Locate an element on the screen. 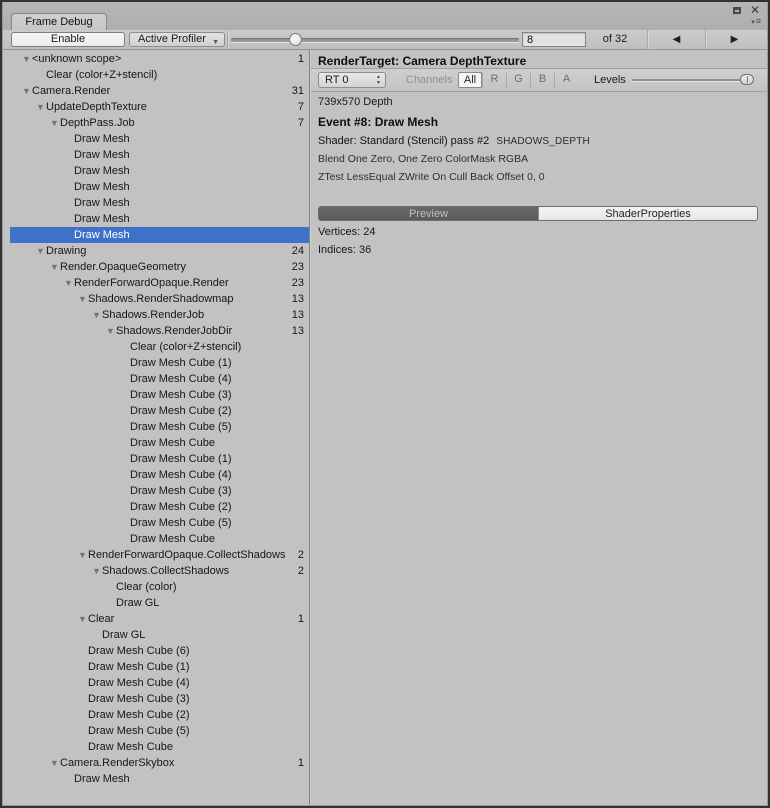 This screenshot has height=808, width=770. levels-slider-track is located at coordinates (691, 80).